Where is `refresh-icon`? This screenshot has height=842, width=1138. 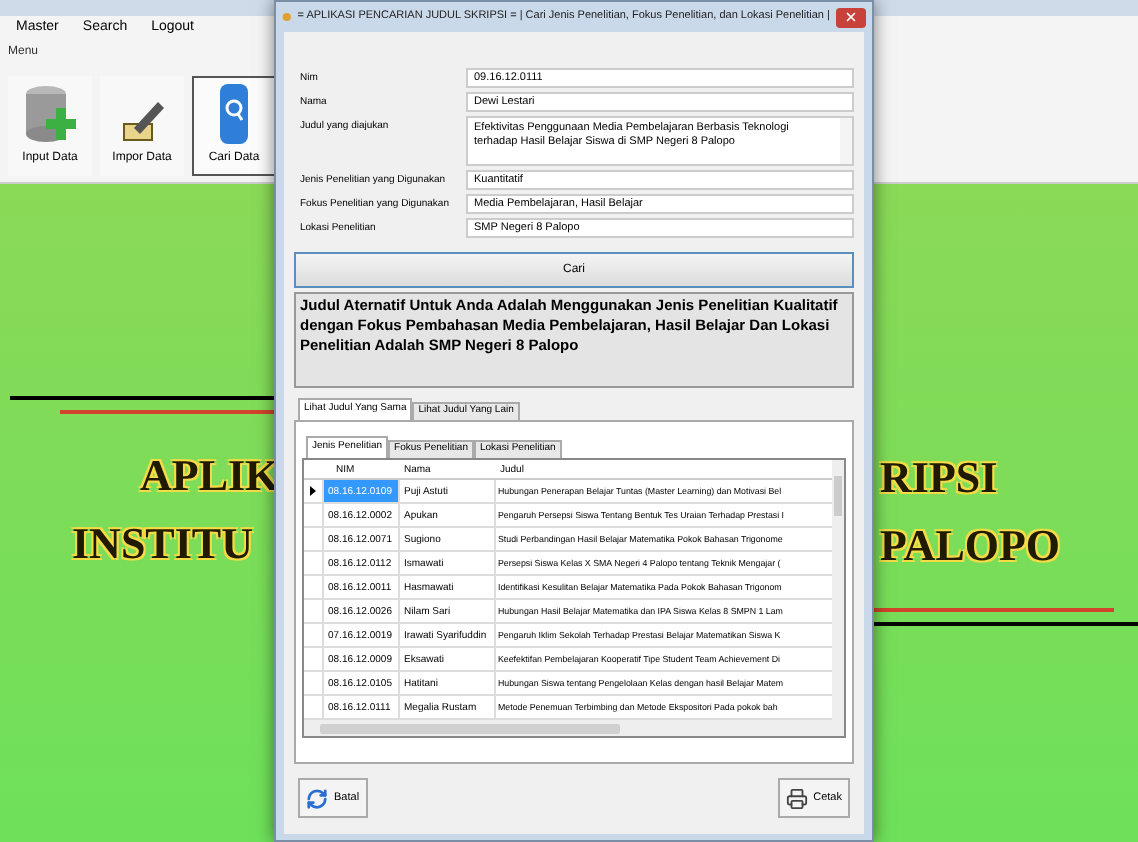
refresh-icon is located at coordinates (317, 798).